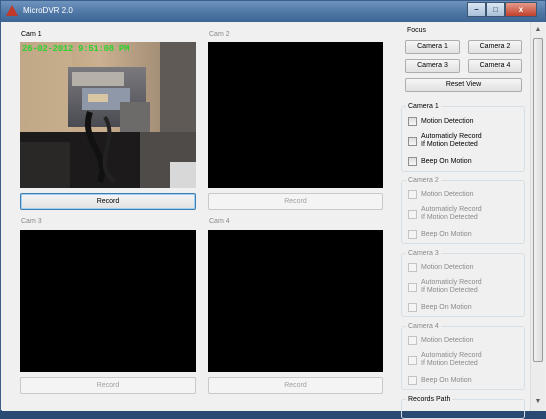  I want to click on cam-2-label: Cam 2, so click(219, 34).